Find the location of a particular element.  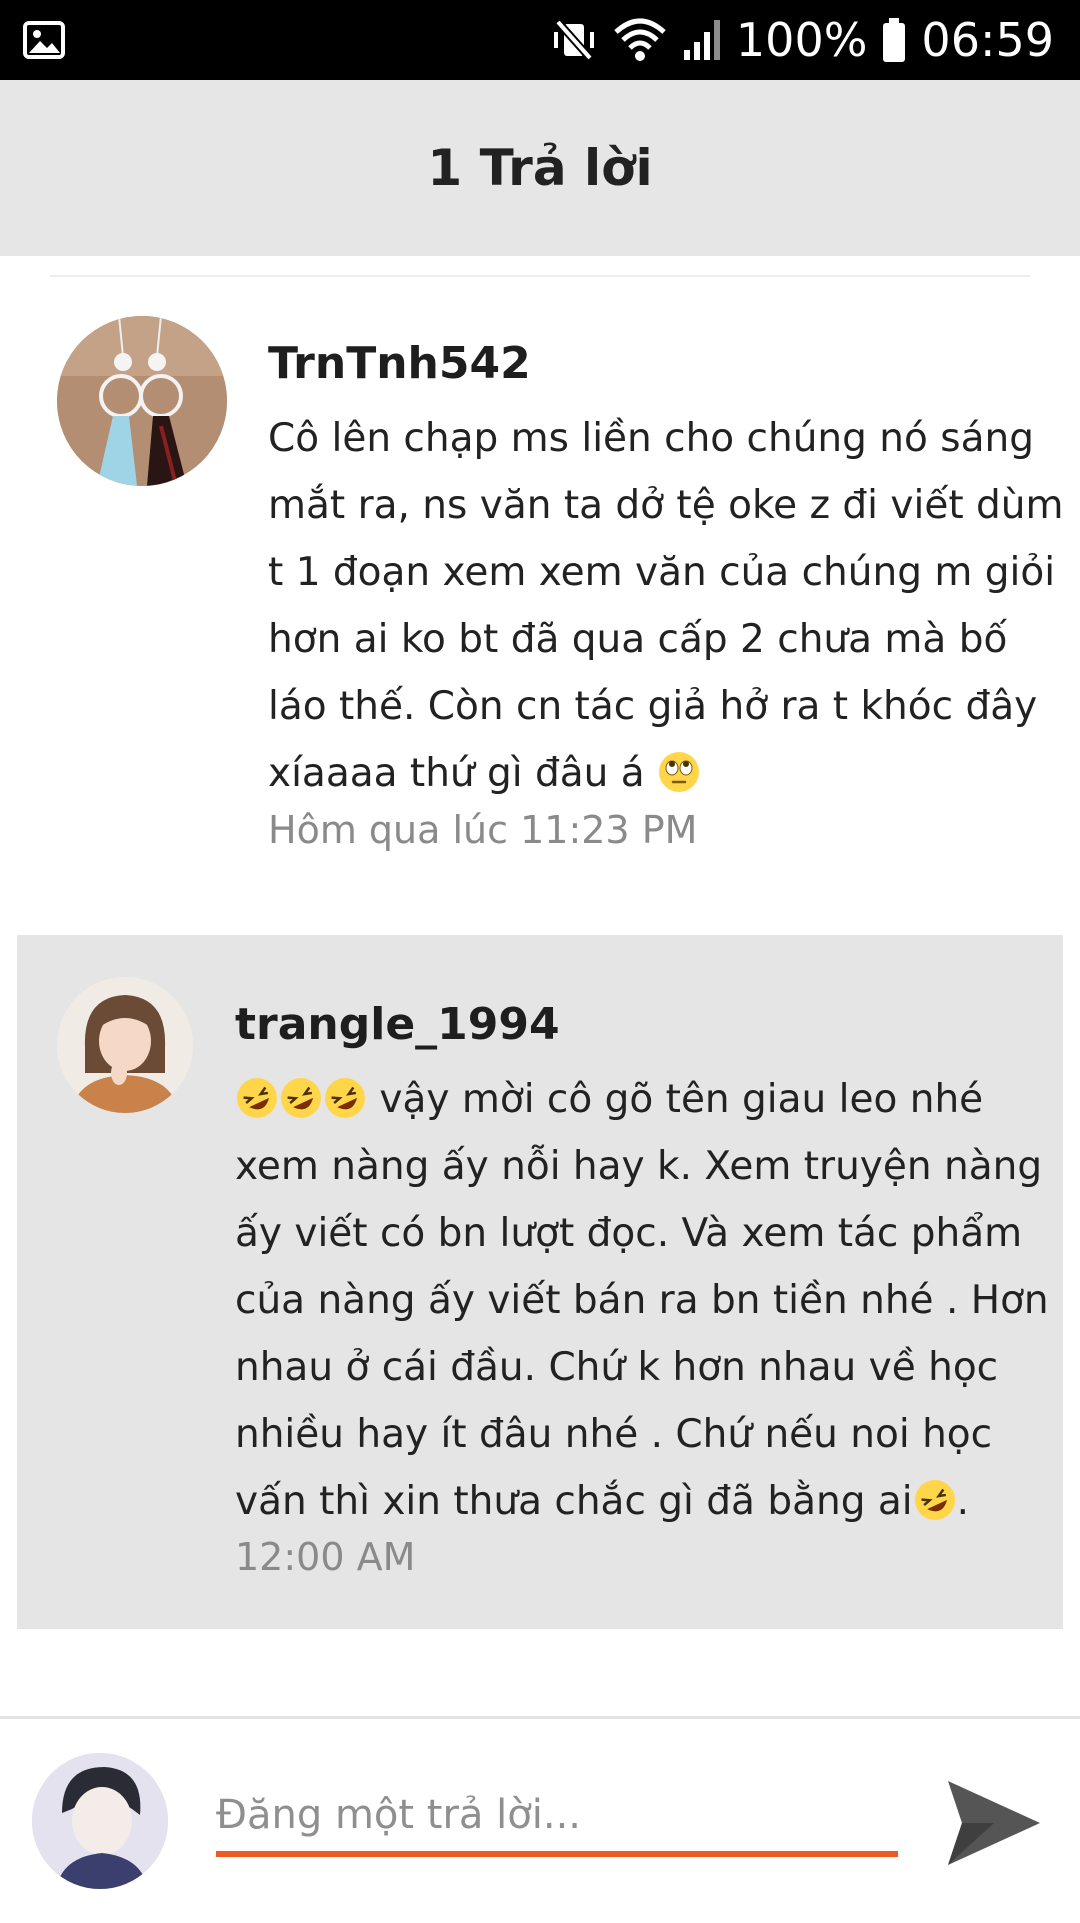

image-icon is located at coordinates (44, 40).